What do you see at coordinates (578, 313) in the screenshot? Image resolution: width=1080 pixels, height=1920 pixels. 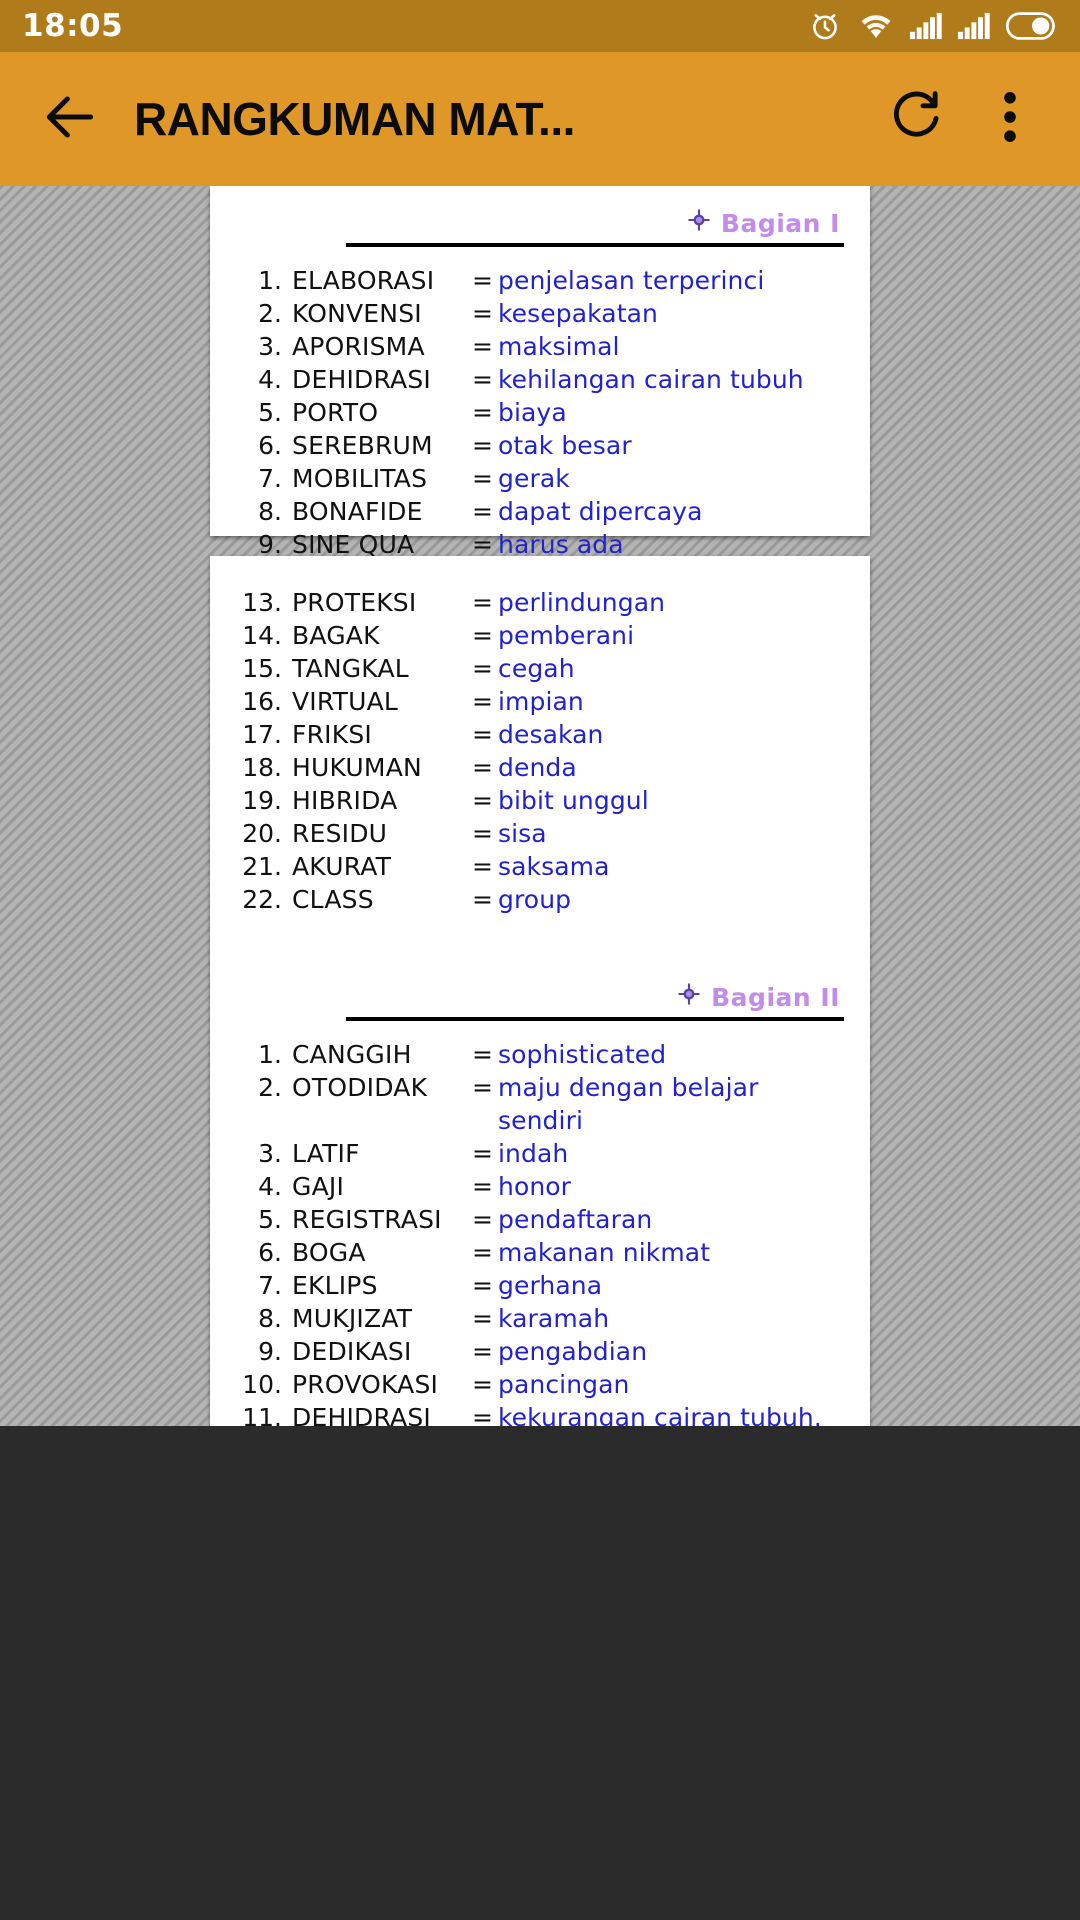 I see `row-definition: kesepakatan` at bounding box center [578, 313].